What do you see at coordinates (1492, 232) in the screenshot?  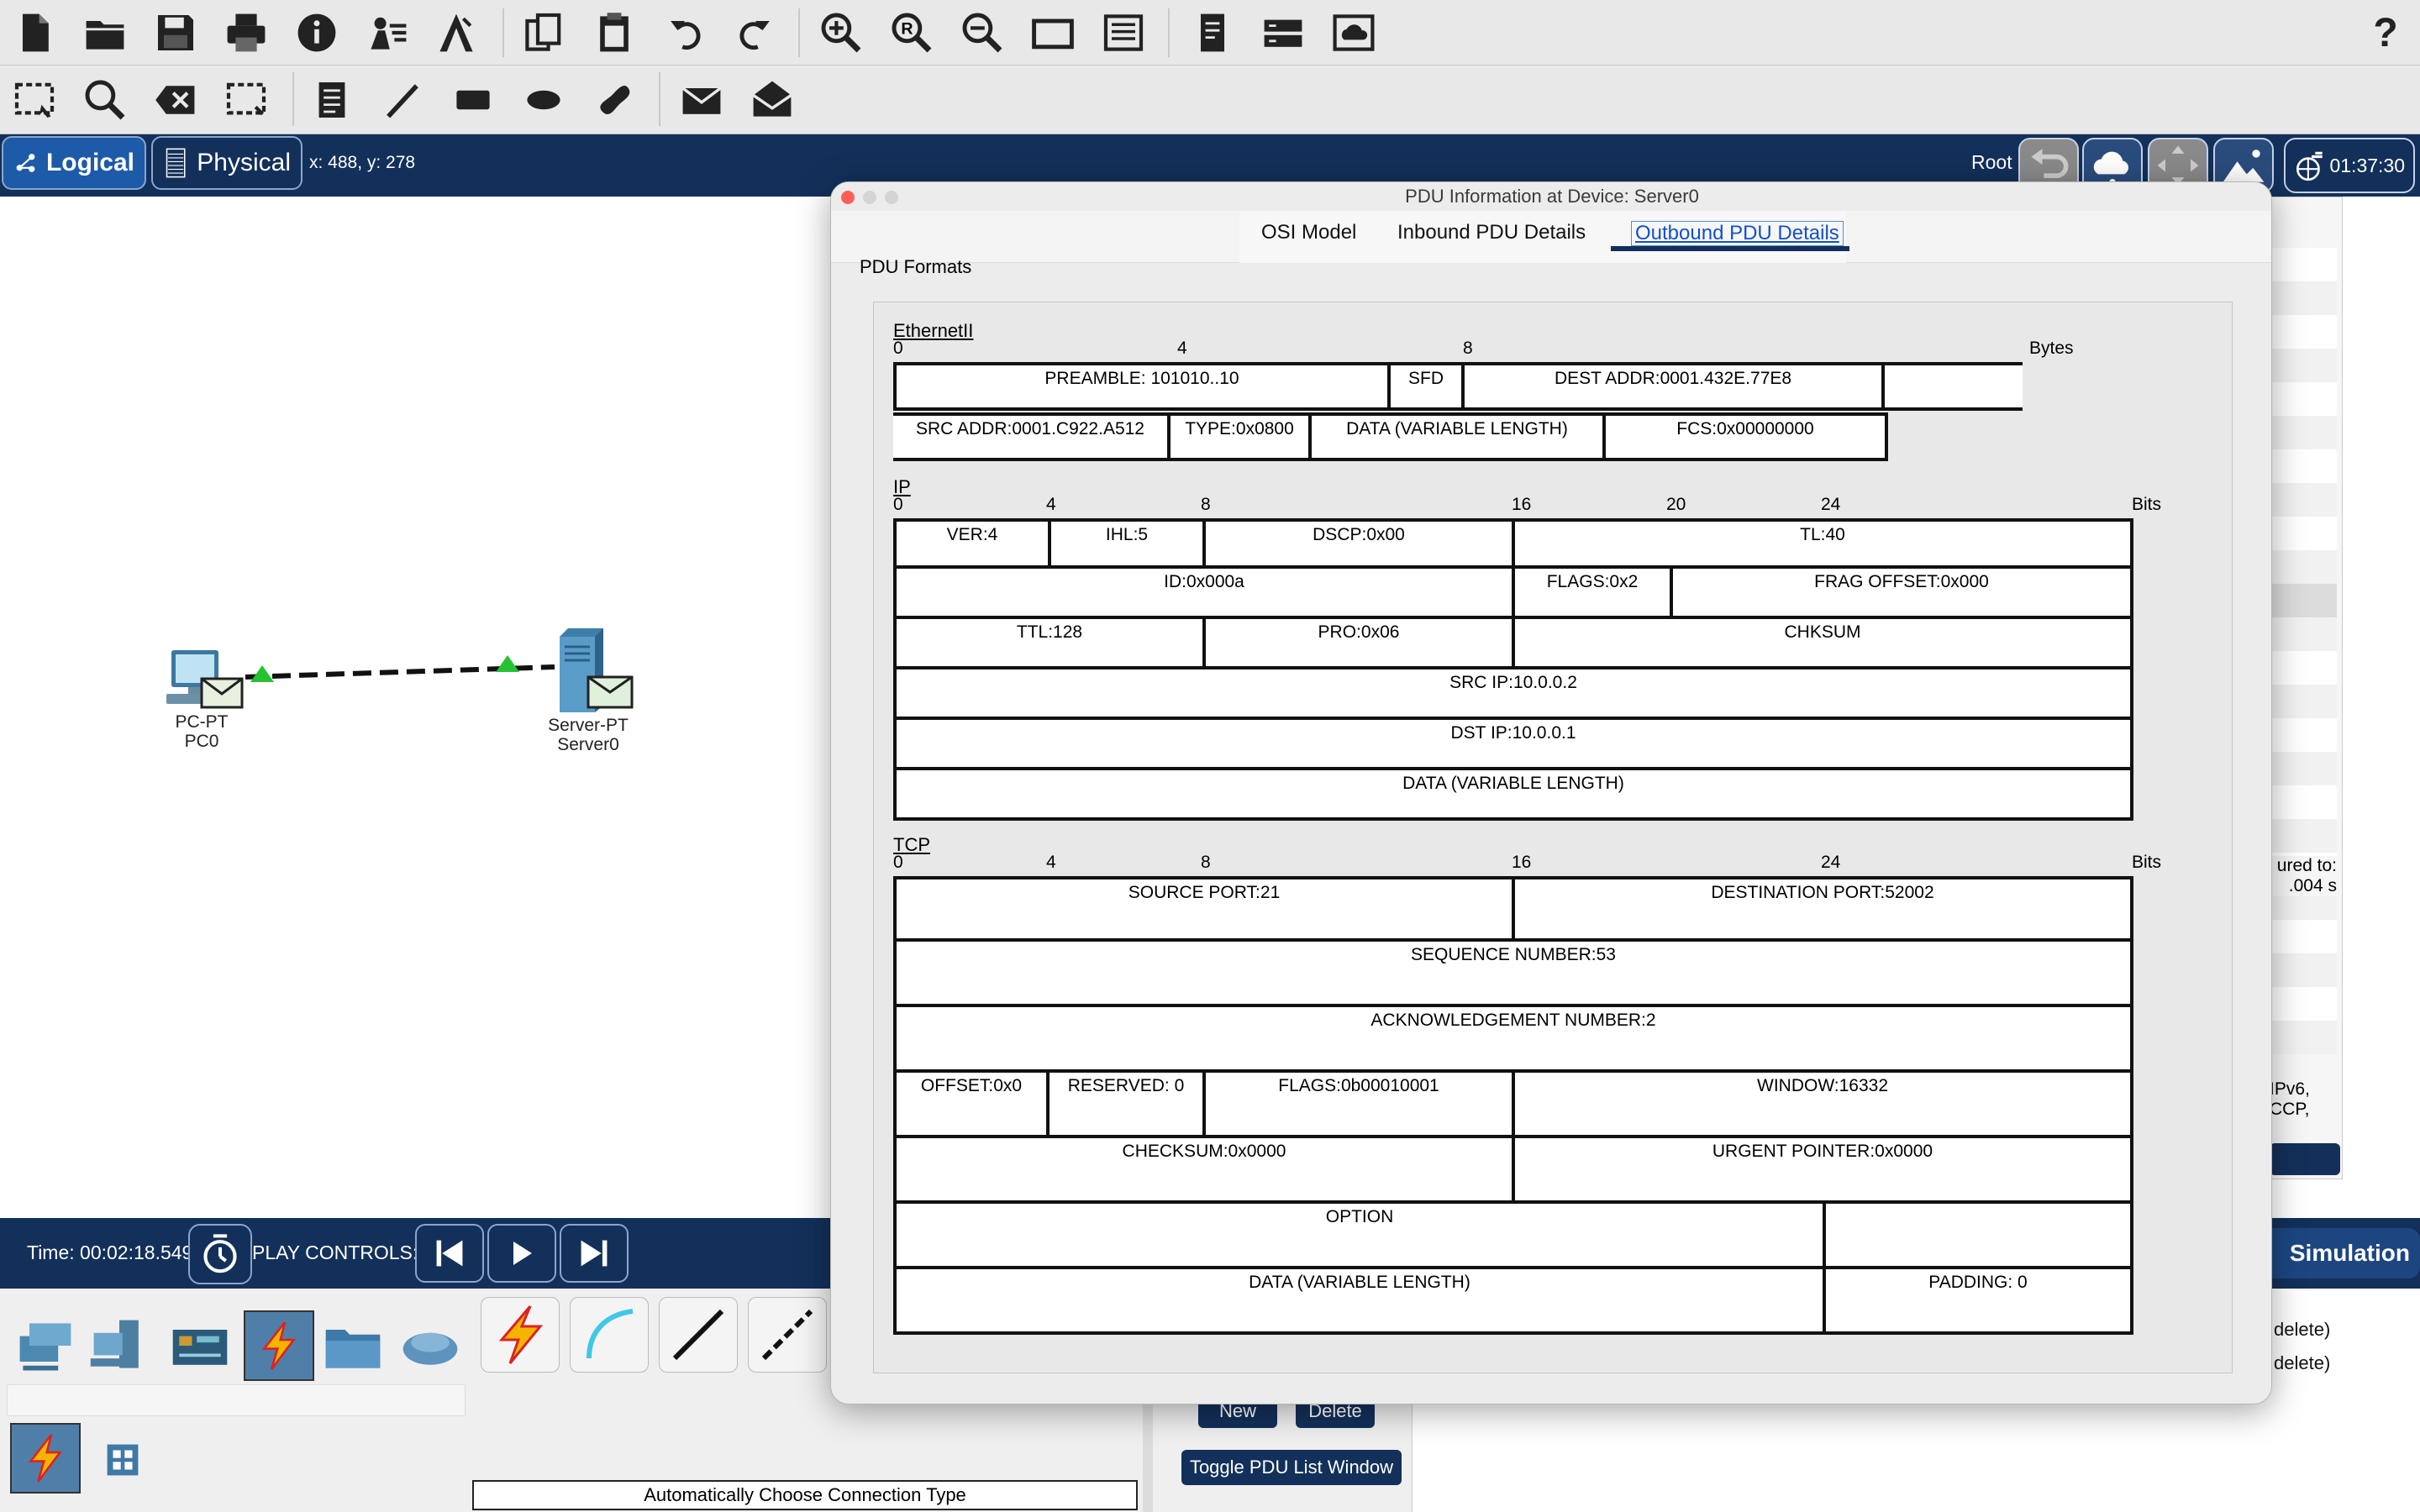 I see `tab-inbound-pdu: Inbound PDU Details` at bounding box center [1492, 232].